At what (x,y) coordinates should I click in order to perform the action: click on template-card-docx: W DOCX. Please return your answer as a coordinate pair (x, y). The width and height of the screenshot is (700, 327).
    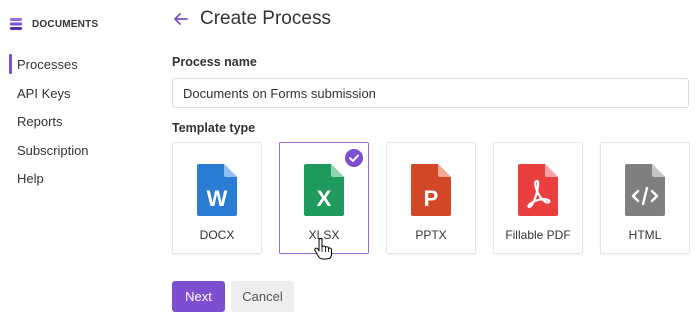
    Looking at the image, I should click on (217, 198).